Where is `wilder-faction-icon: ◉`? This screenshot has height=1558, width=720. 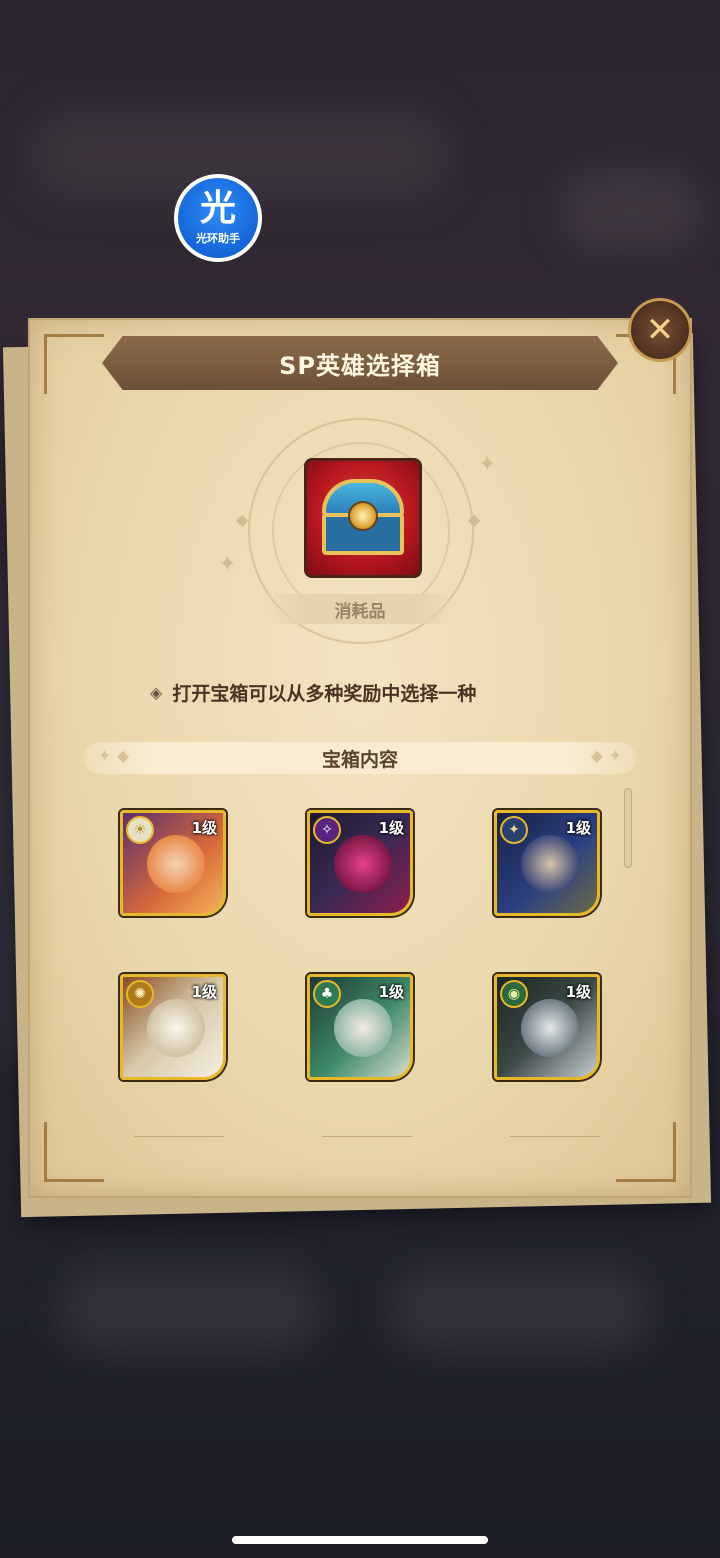 wilder-faction-icon: ◉ is located at coordinates (514, 994).